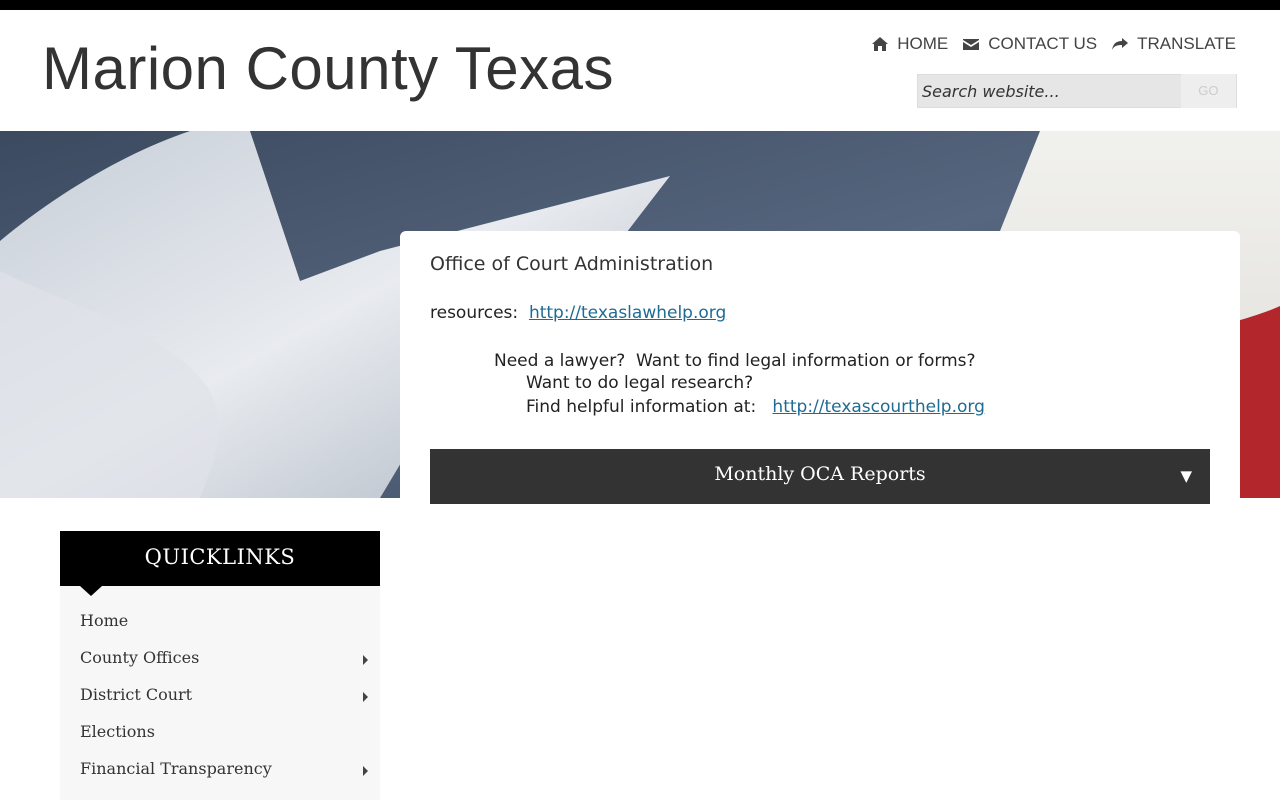 The image size is (1280, 800). I want to click on home-icon, so click(880, 44).